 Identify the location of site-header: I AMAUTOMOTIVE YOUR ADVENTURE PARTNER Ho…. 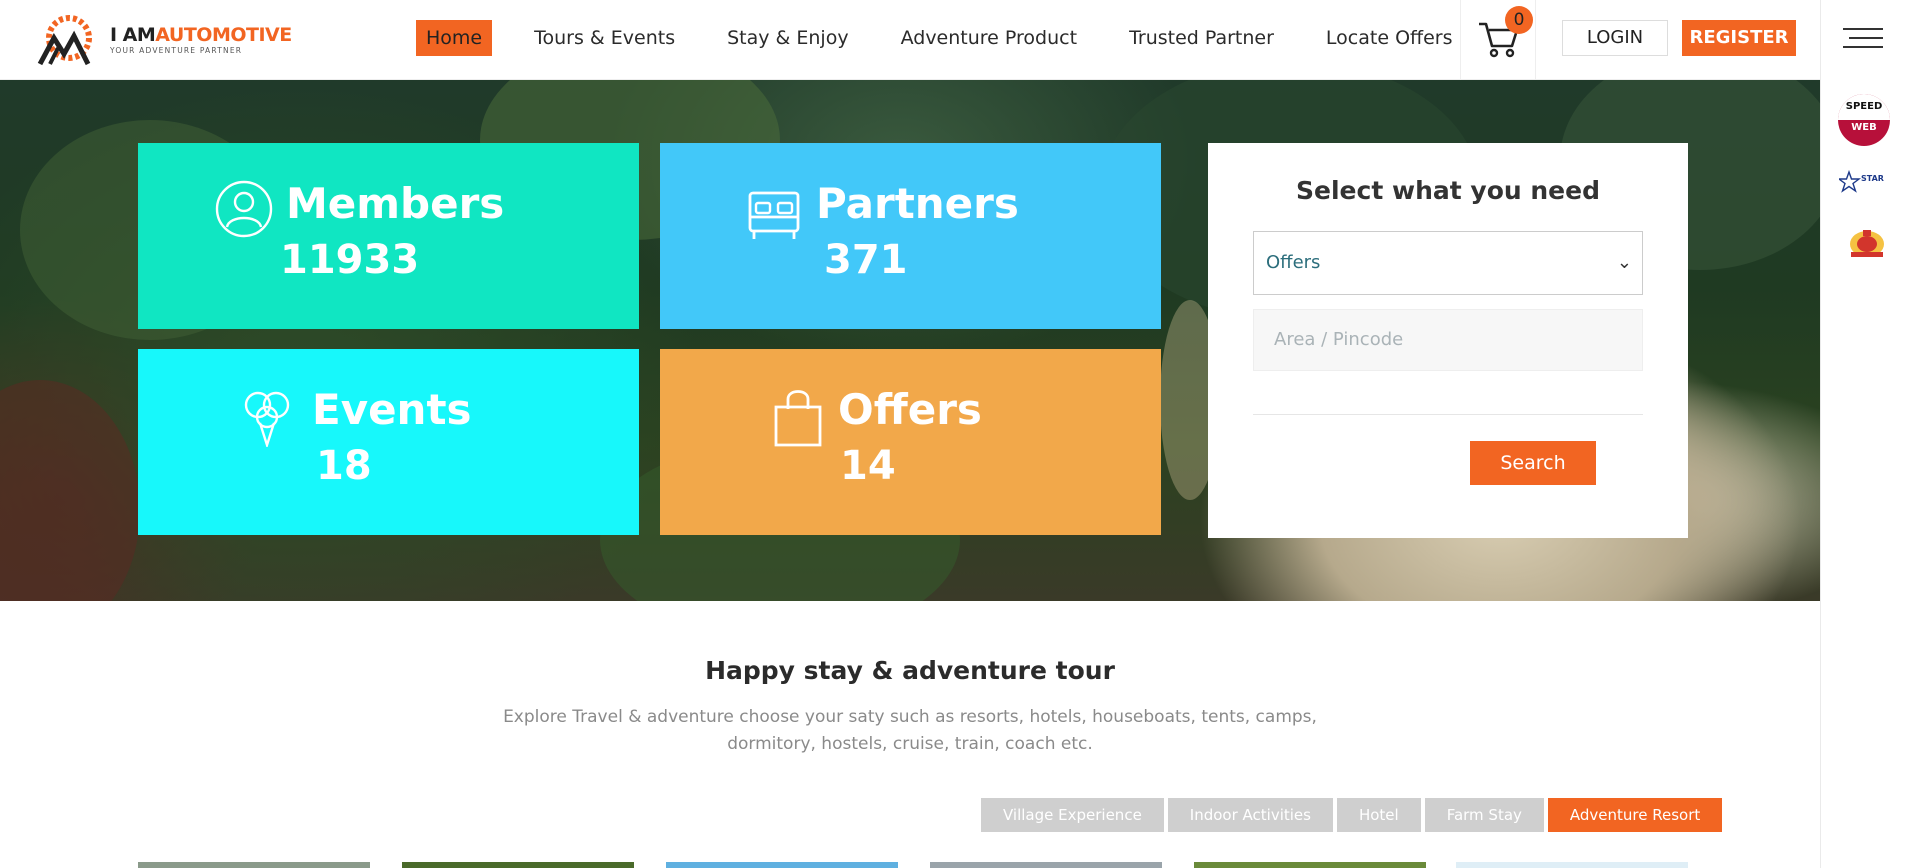
(910, 40).